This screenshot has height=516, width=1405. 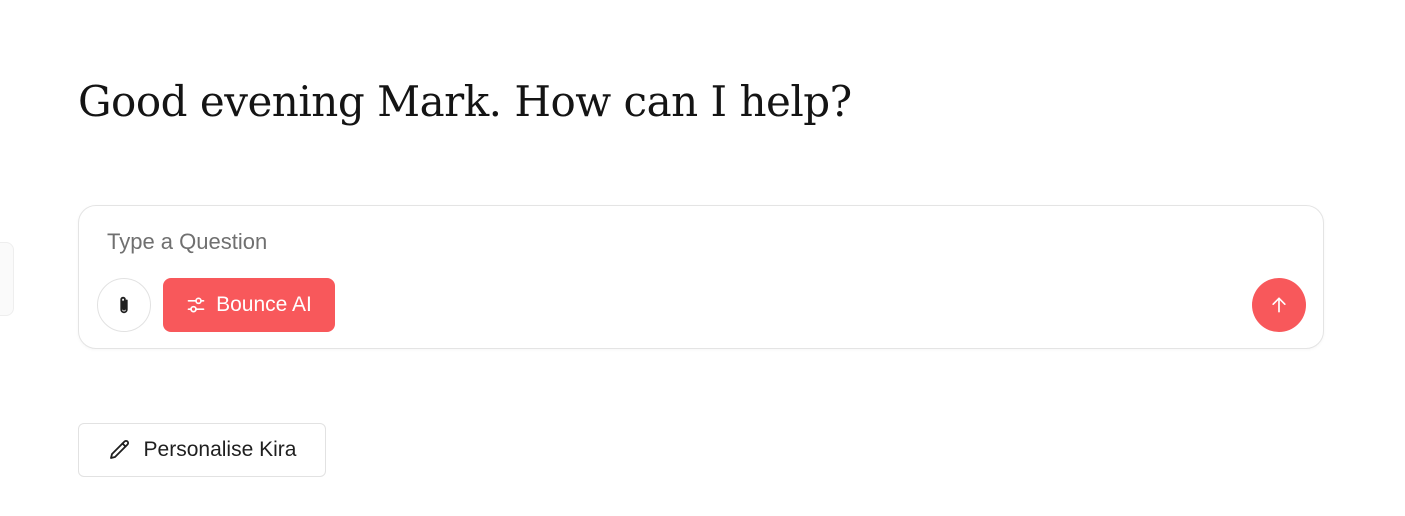 I want to click on paperclip-icon, so click(x=124, y=305).